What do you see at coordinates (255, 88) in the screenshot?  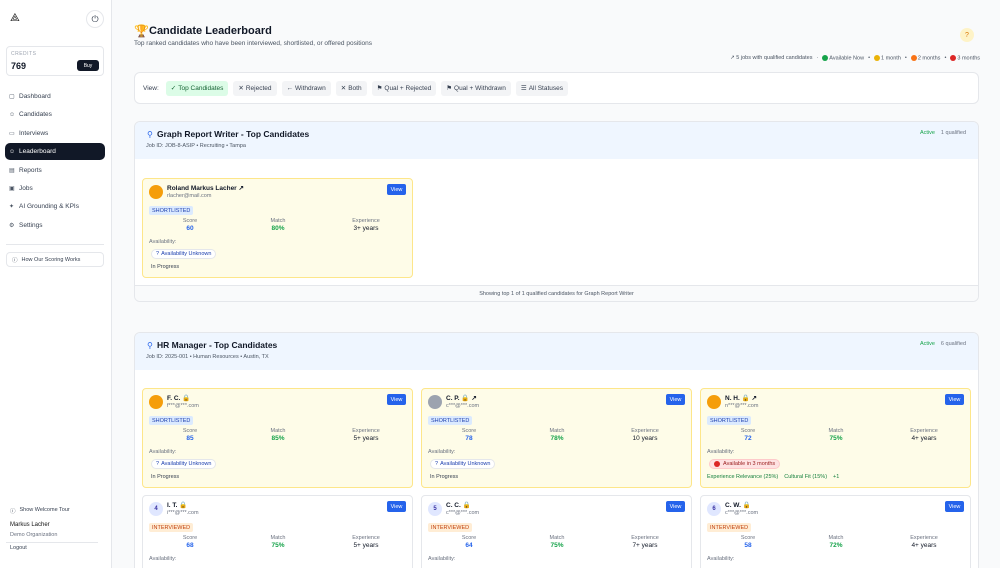 I see `filter-rejected: ✕ Rejected` at bounding box center [255, 88].